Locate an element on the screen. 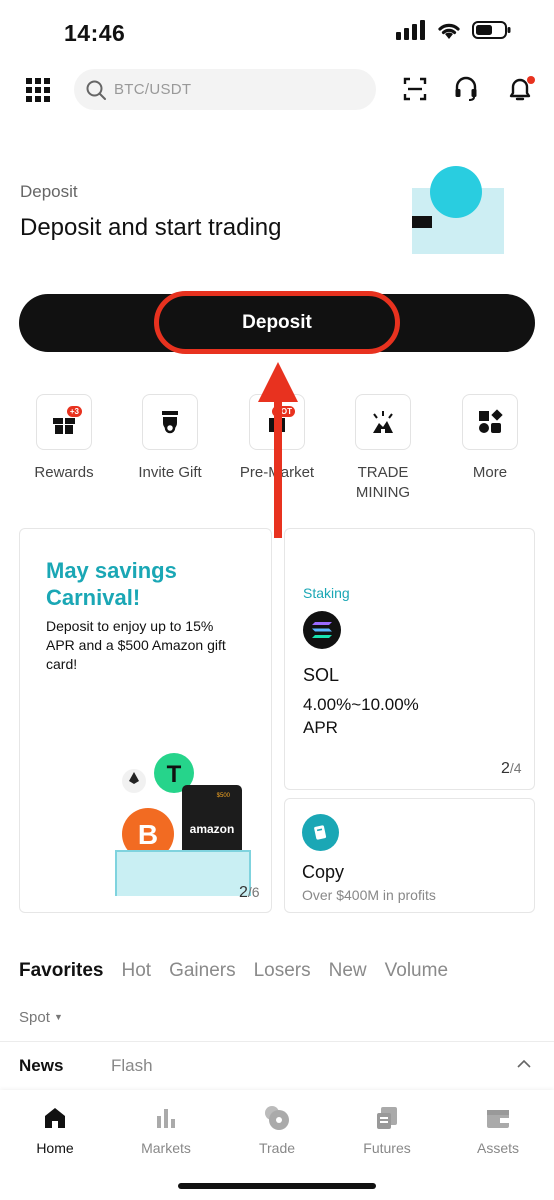 The width and height of the screenshot is (554, 1200). trade-mining-icon is located at coordinates (383, 422).